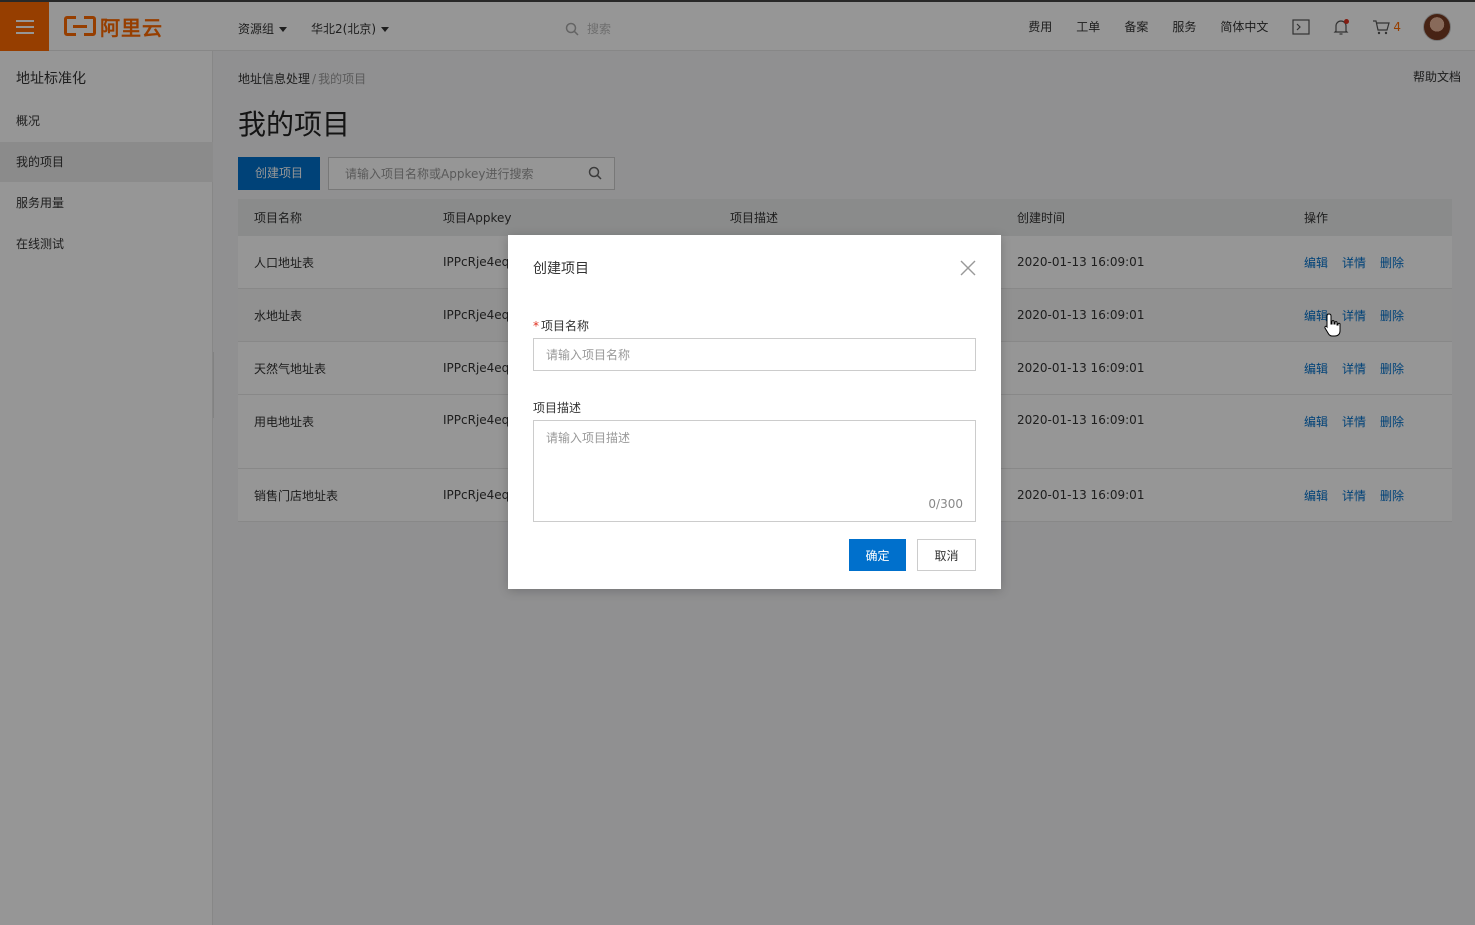 The width and height of the screenshot is (1475, 925). Describe the element at coordinates (754, 461) in the screenshot. I see `project-desc-textarea` at that location.